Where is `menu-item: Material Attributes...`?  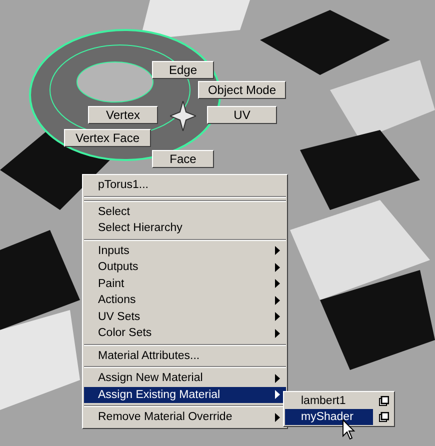
menu-item: Material Attributes... is located at coordinates (185, 356).